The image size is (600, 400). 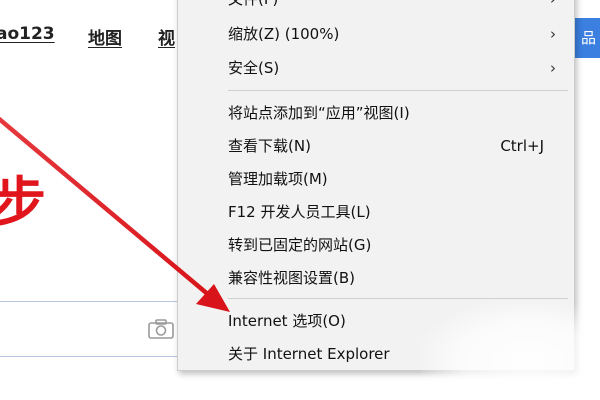 What do you see at coordinates (284, 34) in the screenshot?
I see `menu-item-label: 缩放(Z) (100%)` at bounding box center [284, 34].